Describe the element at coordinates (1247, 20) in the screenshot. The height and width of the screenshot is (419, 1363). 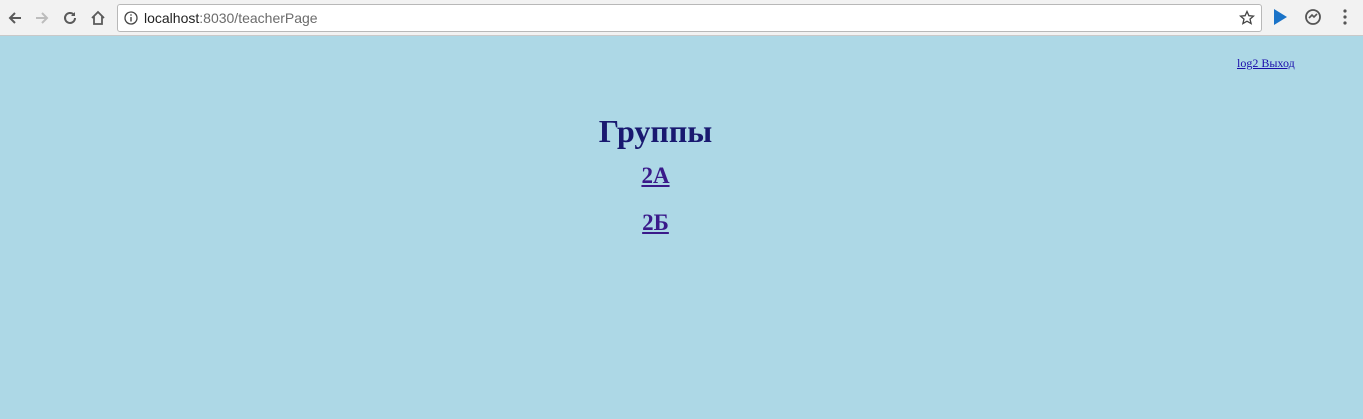
I see `bookmark-star-icon` at that location.